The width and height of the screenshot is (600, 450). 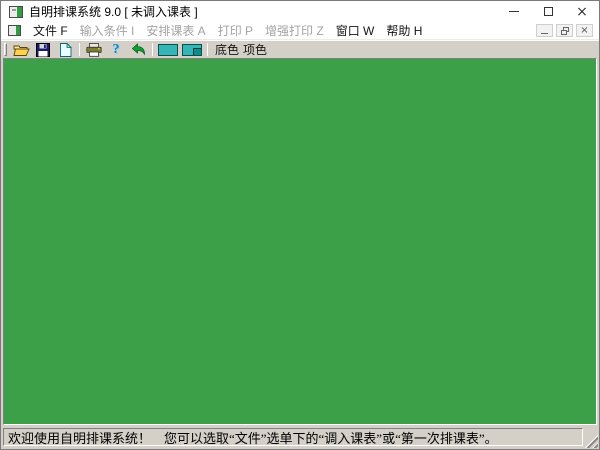 I want to click on maximize-button, so click(x=548, y=11).